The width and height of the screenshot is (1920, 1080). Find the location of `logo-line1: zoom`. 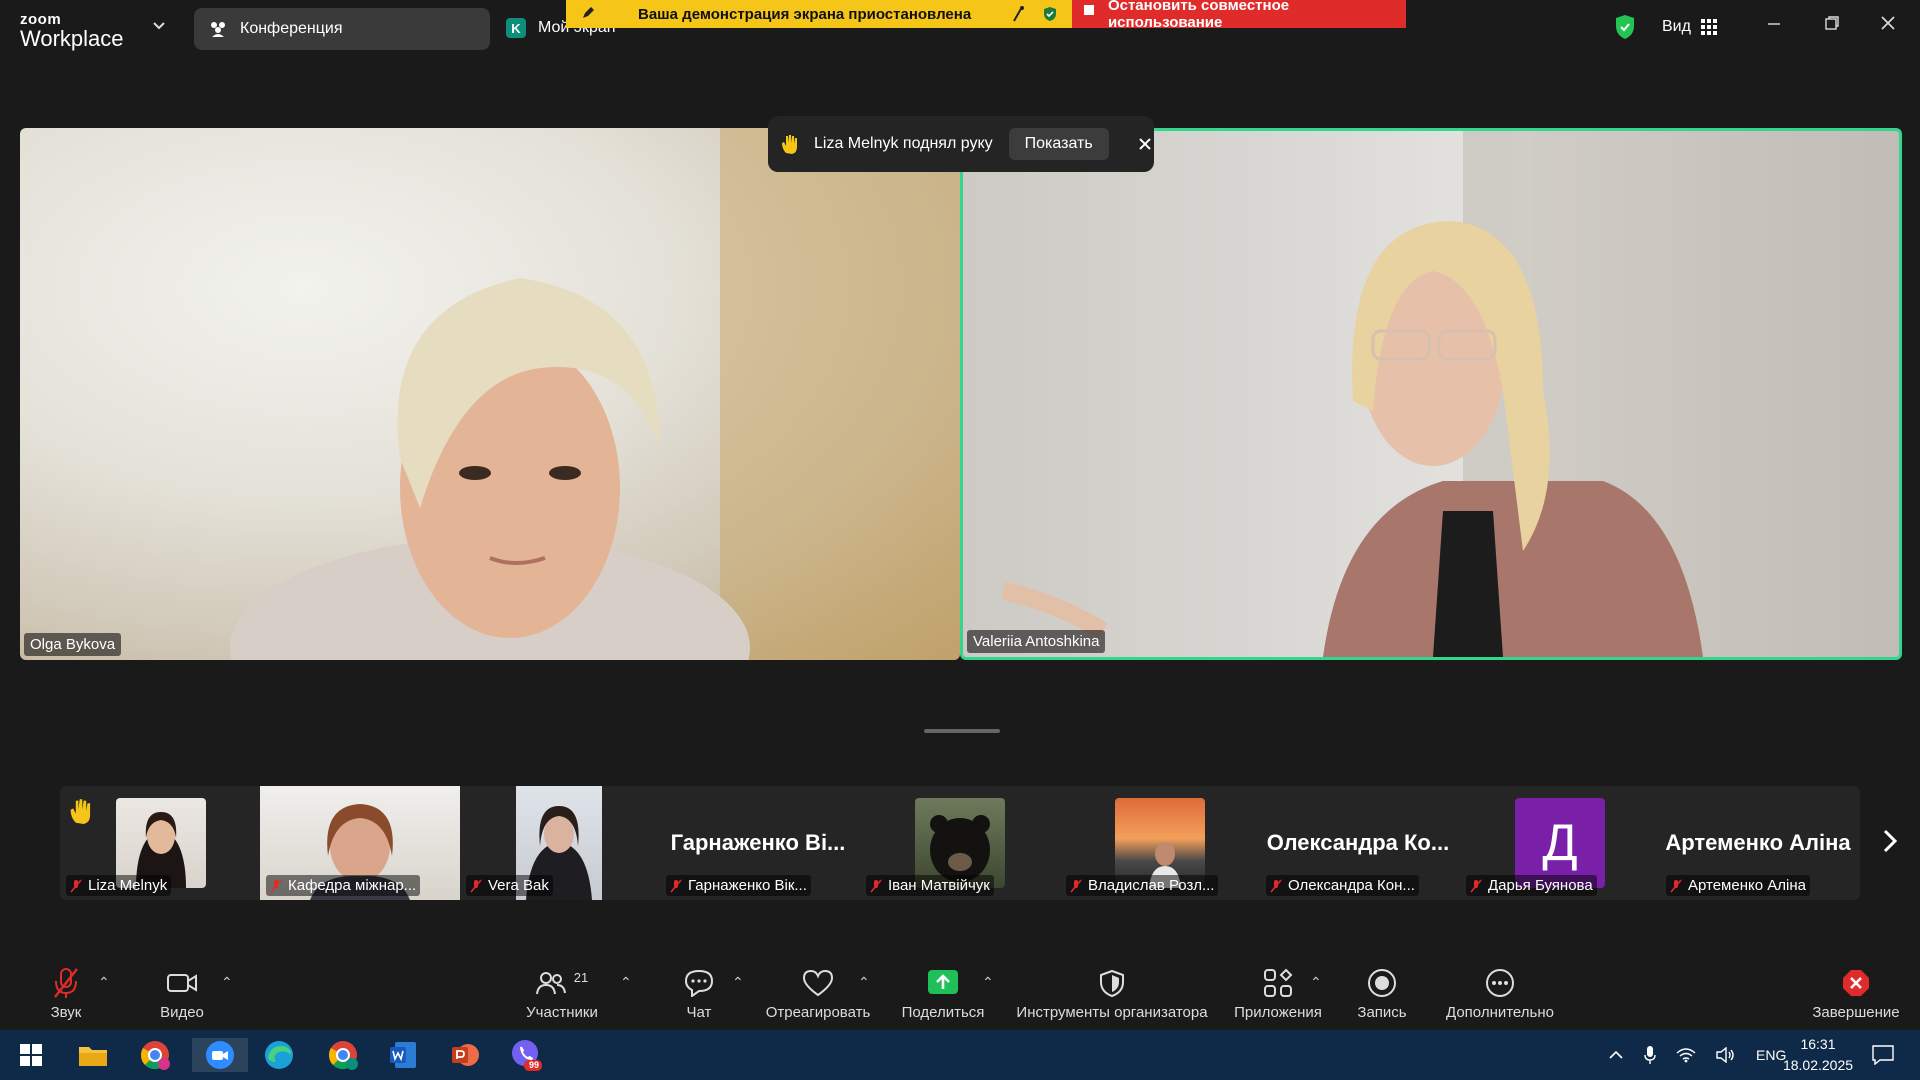

logo-line1: zoom is located at coordinates (41, 19).